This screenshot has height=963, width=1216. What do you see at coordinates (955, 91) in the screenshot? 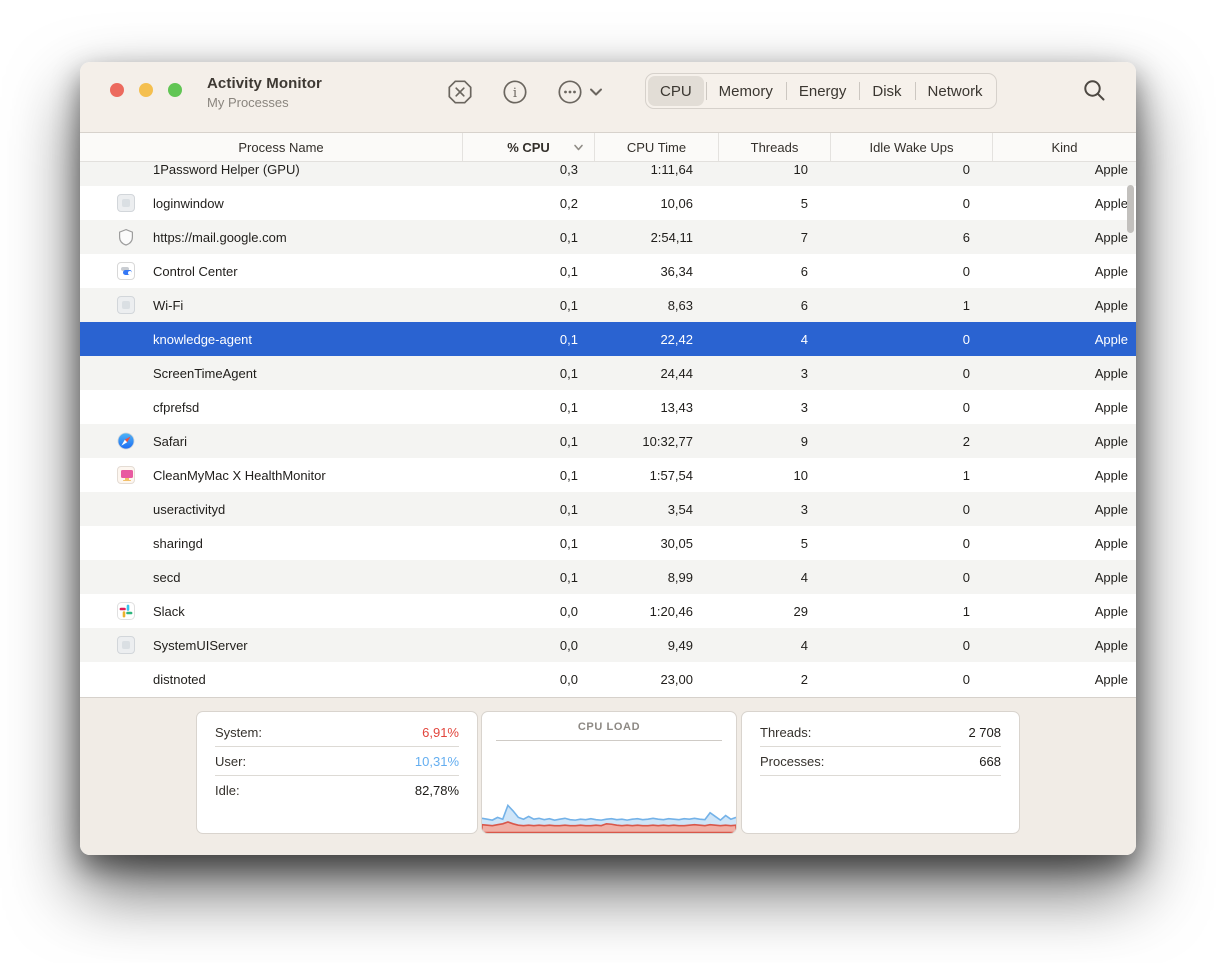
I see `tab-network: Network` at bounding box center [955, 91].